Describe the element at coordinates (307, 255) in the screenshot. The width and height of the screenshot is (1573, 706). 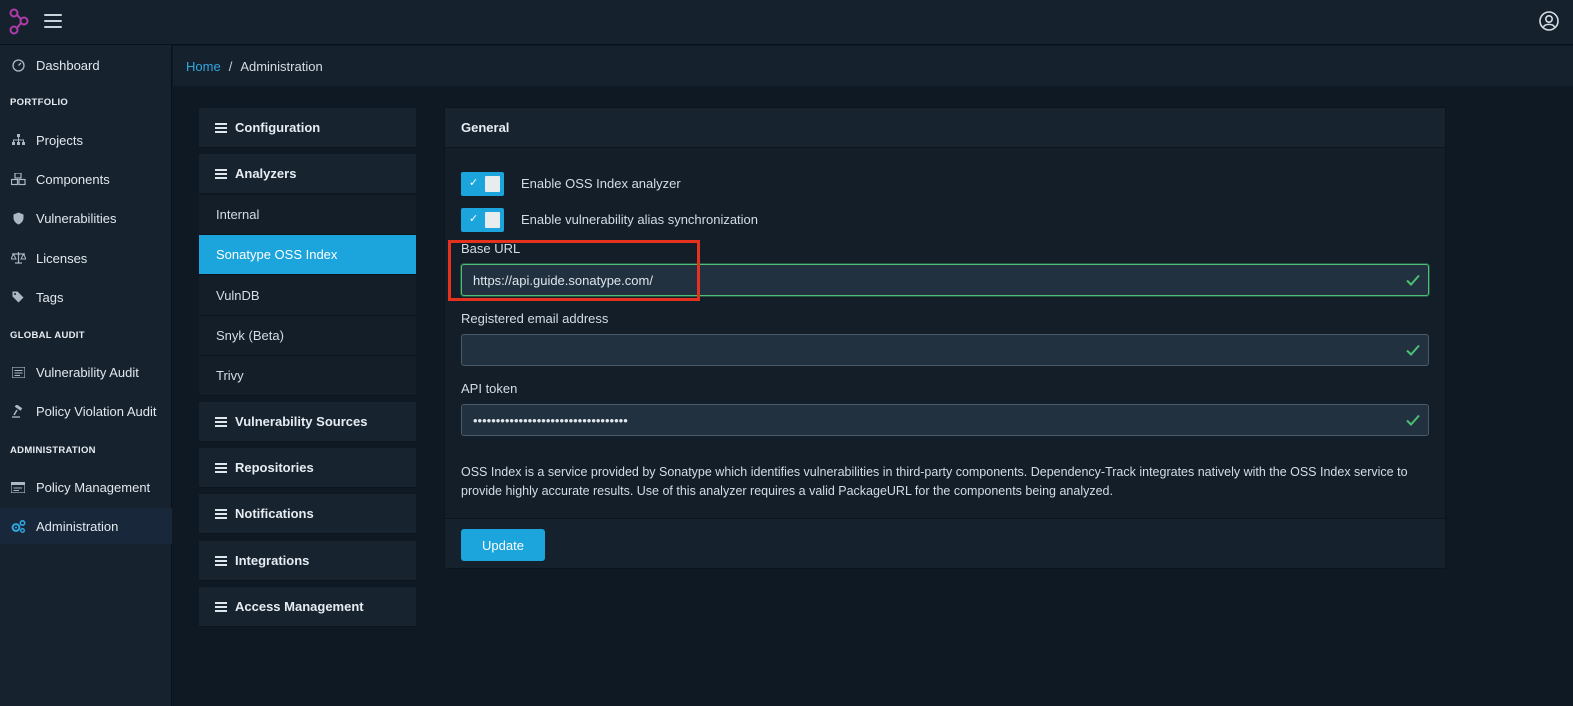
I see `menu-item-sonatype-oss-index: Sonatype OSS Index` at that location.